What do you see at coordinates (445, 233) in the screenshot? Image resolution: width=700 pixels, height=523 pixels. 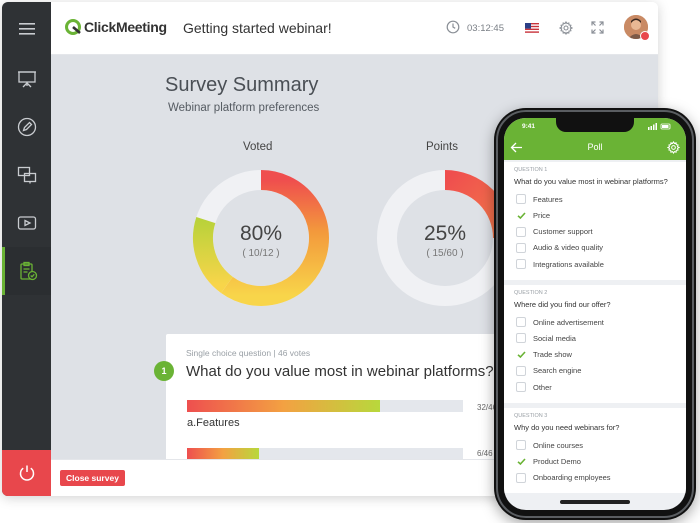 I see `points-percent: 25%` at bounding box center [445, 233].